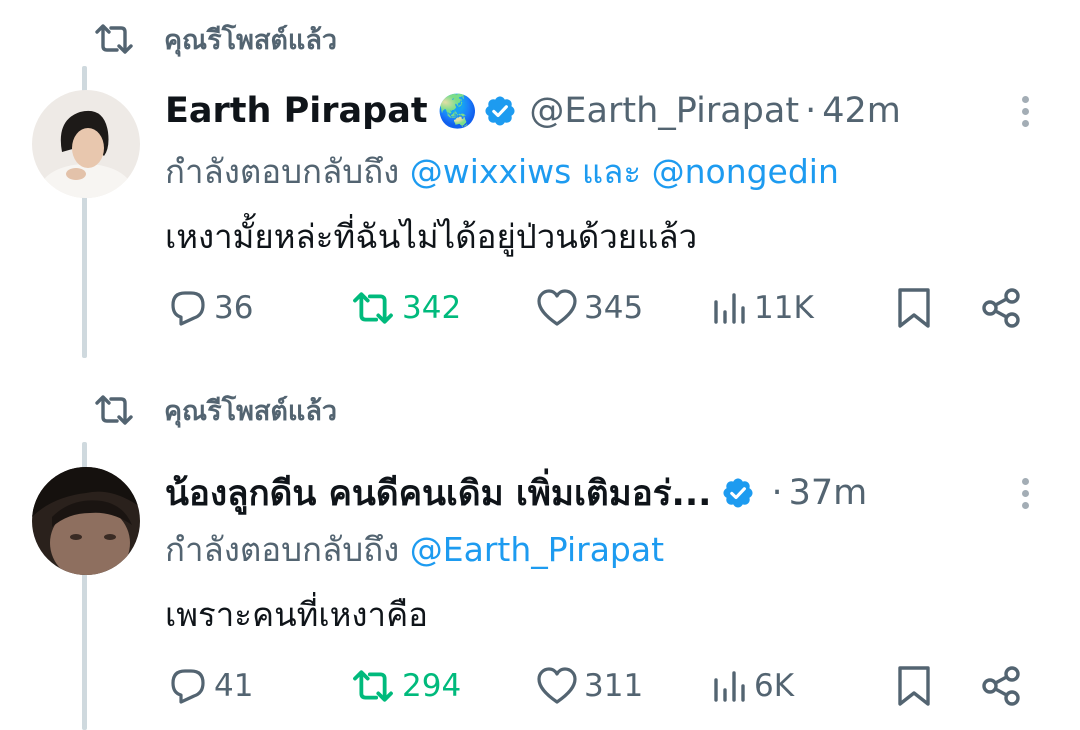 The width and height of the screenshot is (1080, 730). I want to click on view-count: 11K, so click(784, 308).